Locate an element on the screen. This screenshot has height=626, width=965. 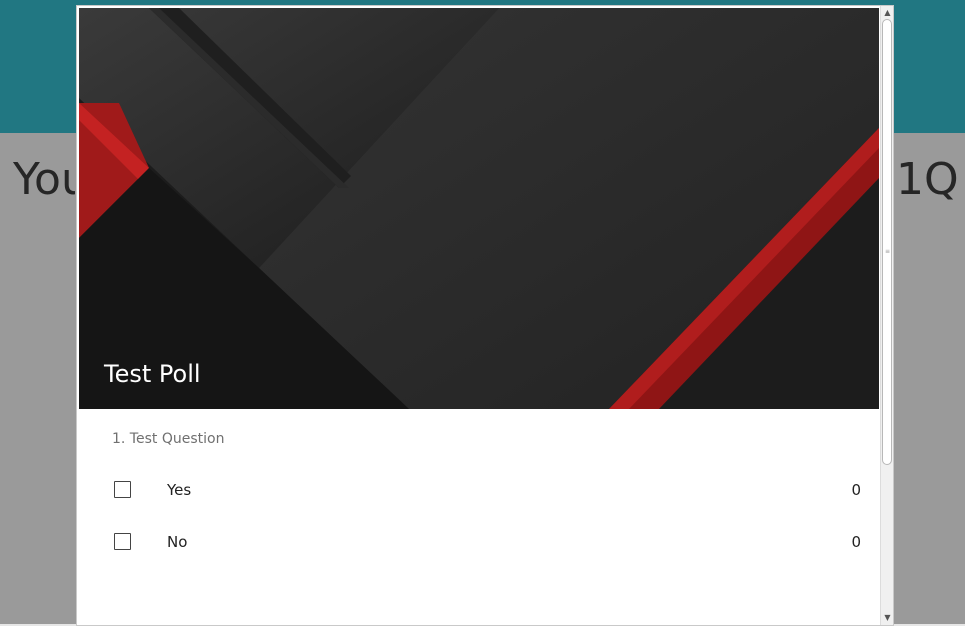
option-label-yes: Yes is located at coordinates (179, 490).